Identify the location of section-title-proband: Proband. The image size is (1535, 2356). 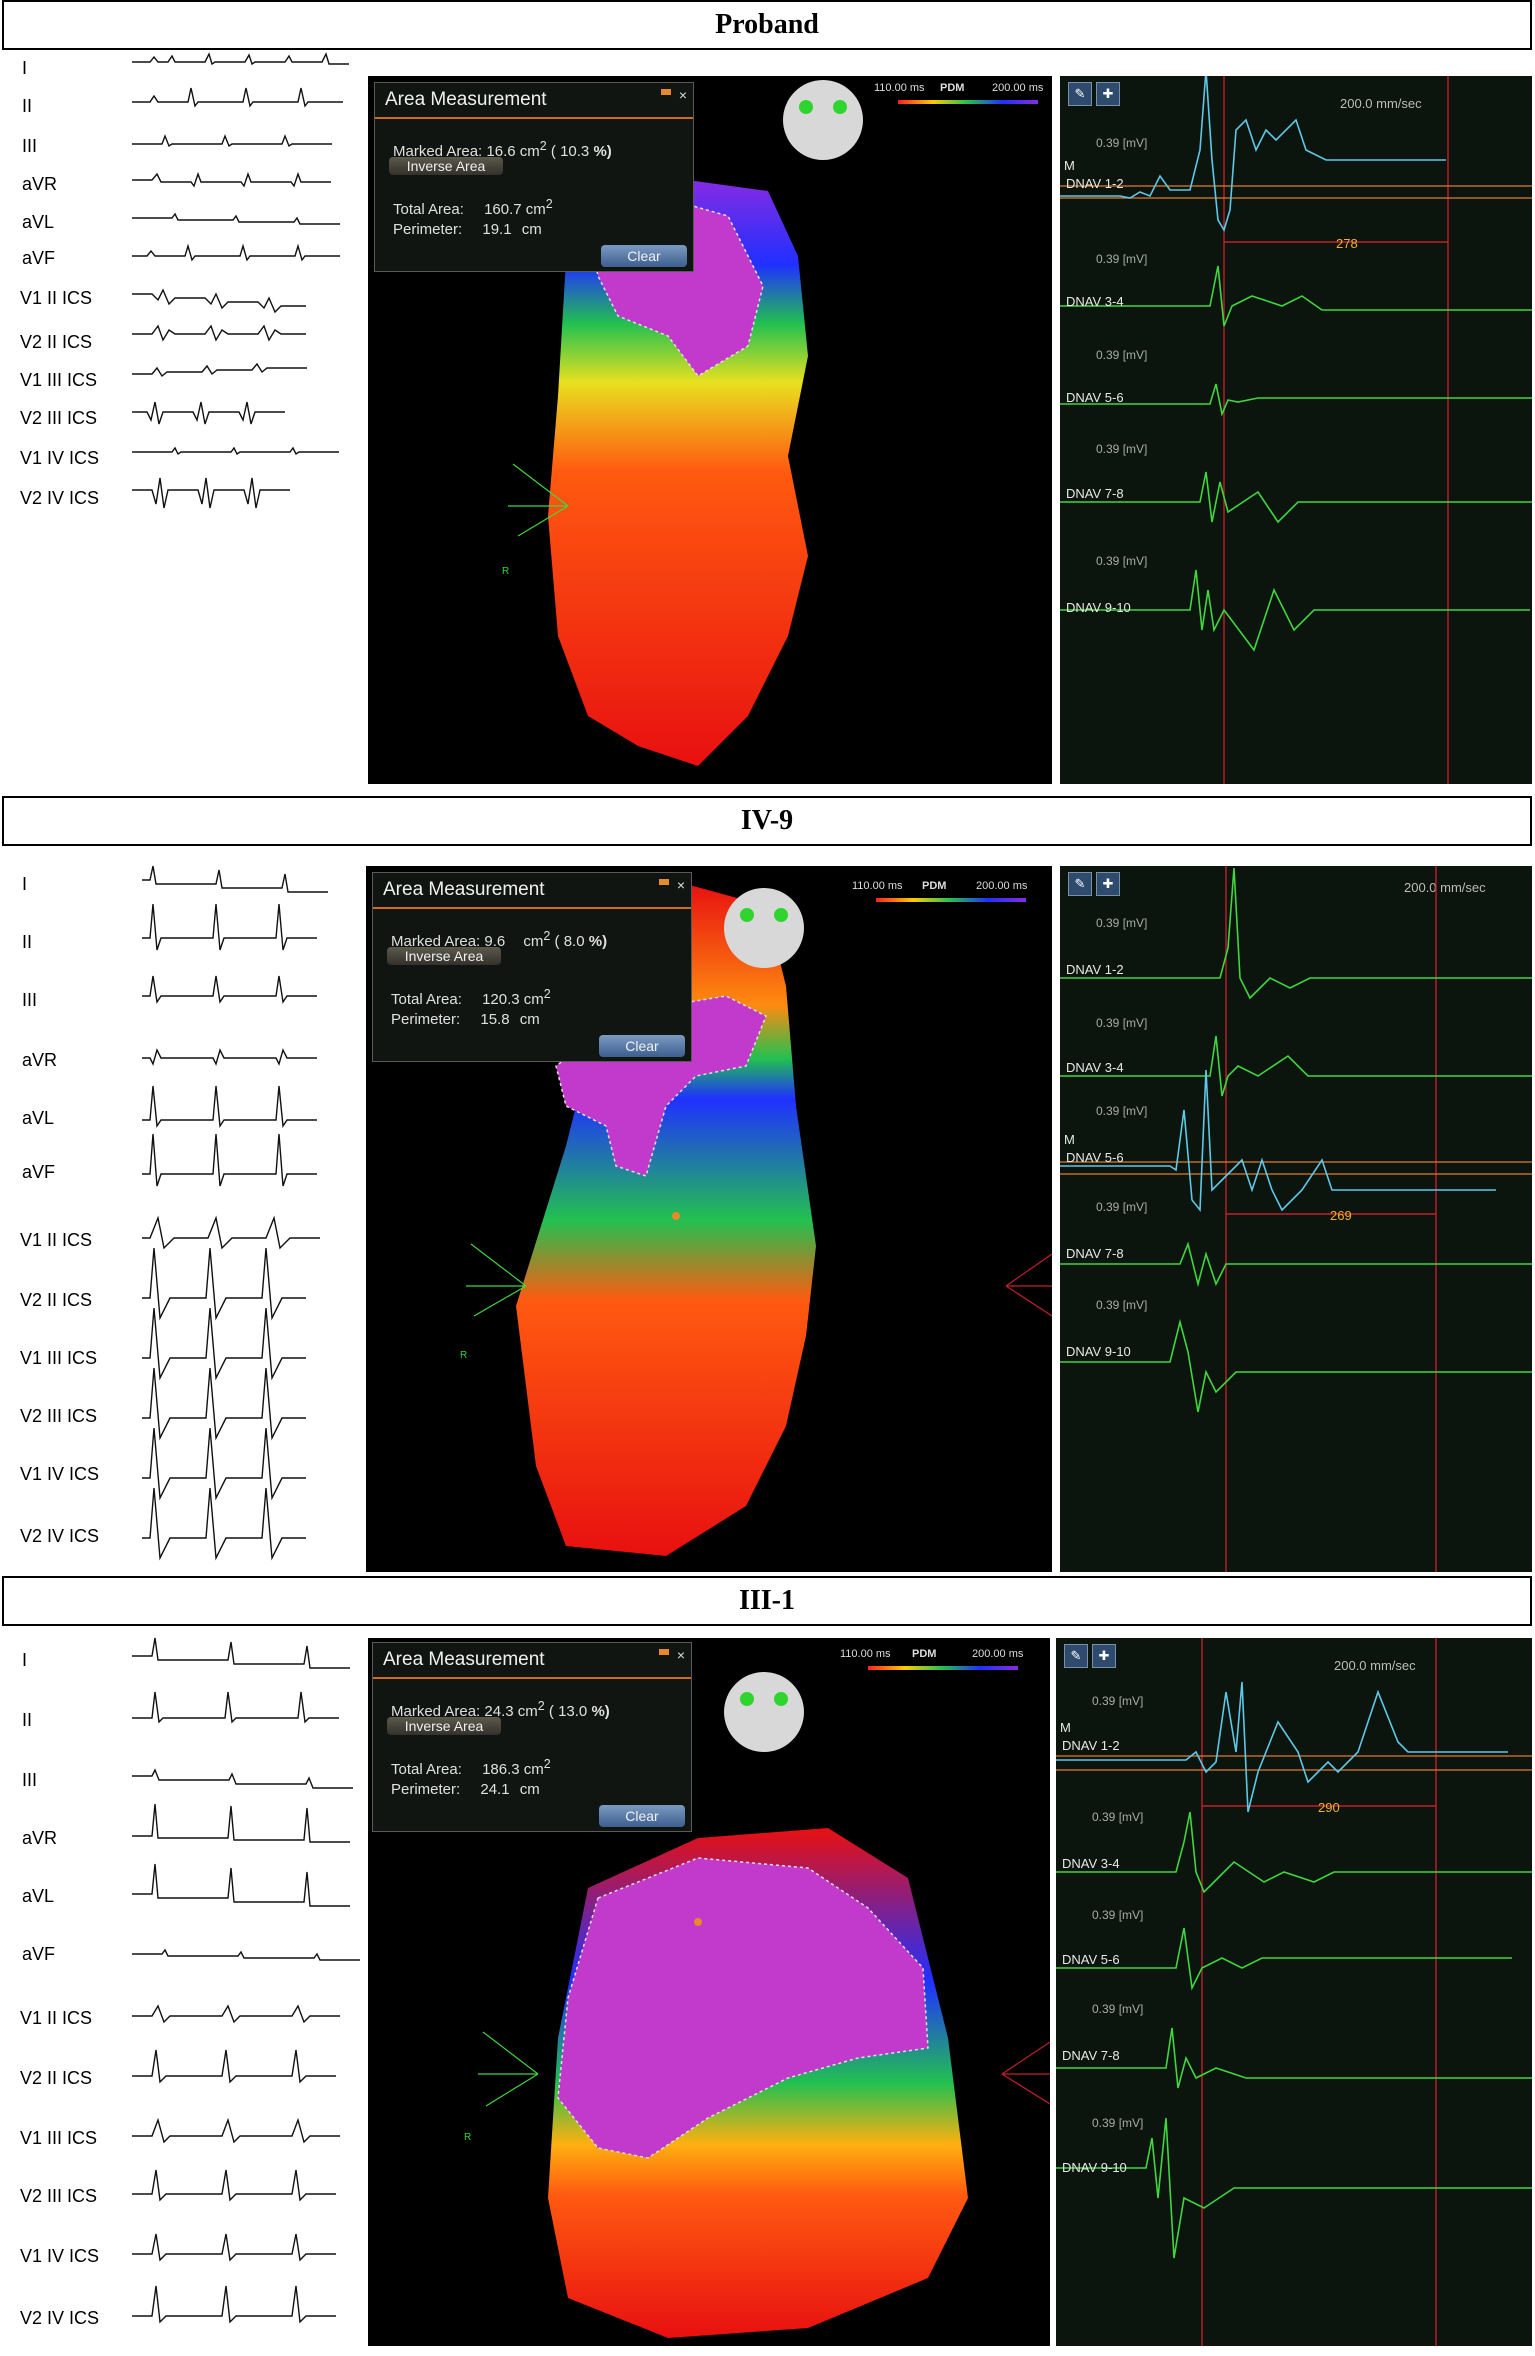
(767, 25).